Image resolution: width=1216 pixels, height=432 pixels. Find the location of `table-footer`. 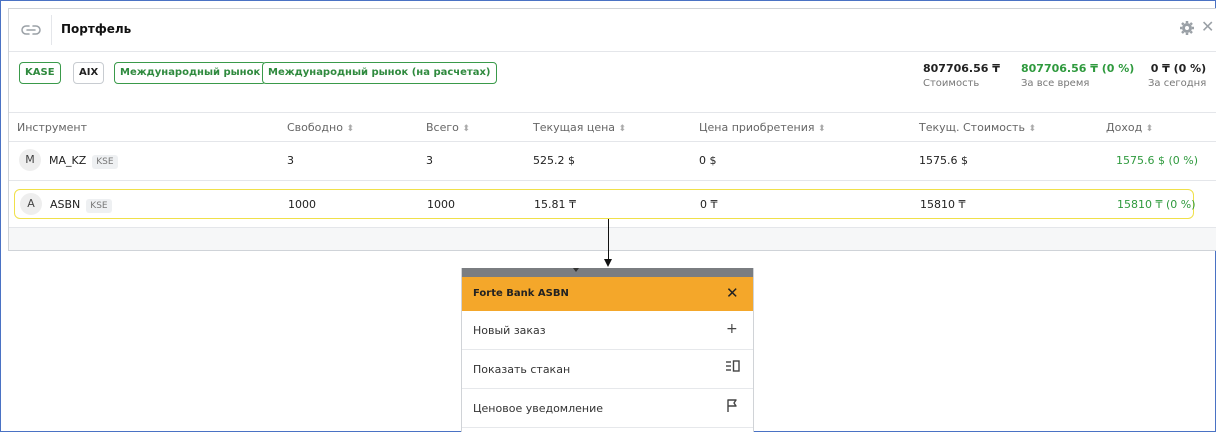

table-footer is located at coordinates (612, 238).